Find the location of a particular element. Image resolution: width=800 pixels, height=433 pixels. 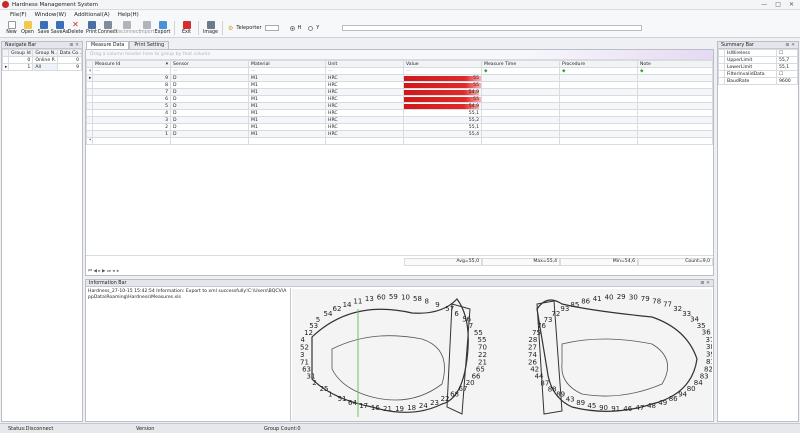

cell-measure-id: 5 is located at coordinates (131, 106).